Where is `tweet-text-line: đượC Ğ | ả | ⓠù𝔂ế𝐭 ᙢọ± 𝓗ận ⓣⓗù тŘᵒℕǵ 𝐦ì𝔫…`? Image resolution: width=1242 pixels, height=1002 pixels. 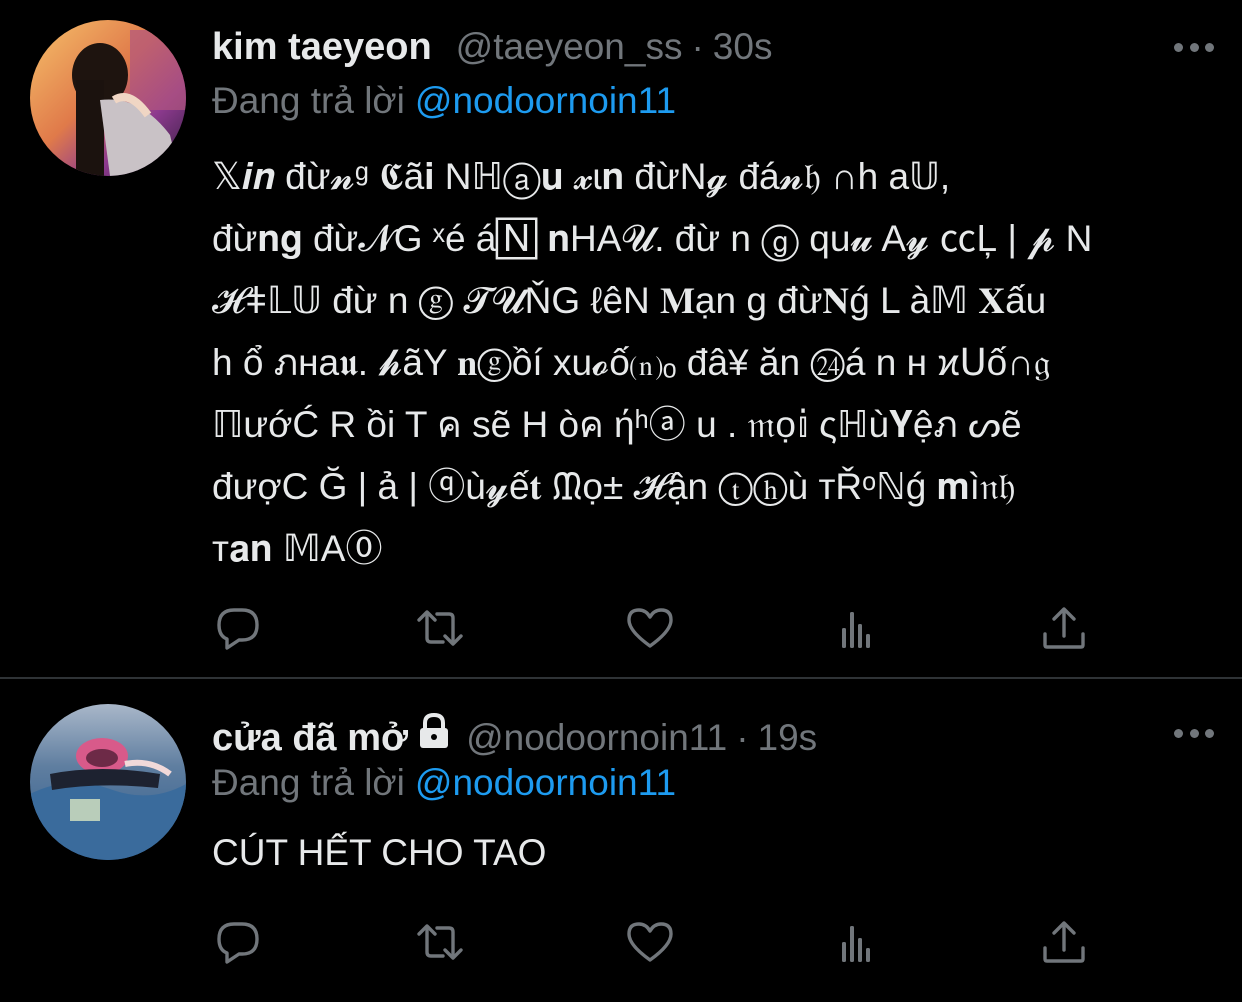
tweet-text-line: đượC Ğ | ả | ⓠù𝔂ế𝐭 ᙢọ± 𝓗ận ⓣⓗù тŘᵒℕǵ 𝐦ì𝔫… is located at coordinates (614, 486).